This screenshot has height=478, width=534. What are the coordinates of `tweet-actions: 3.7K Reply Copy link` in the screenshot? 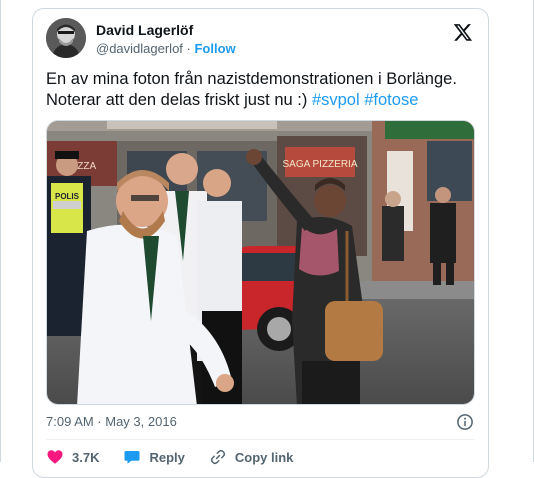 It's located at (181, 457).